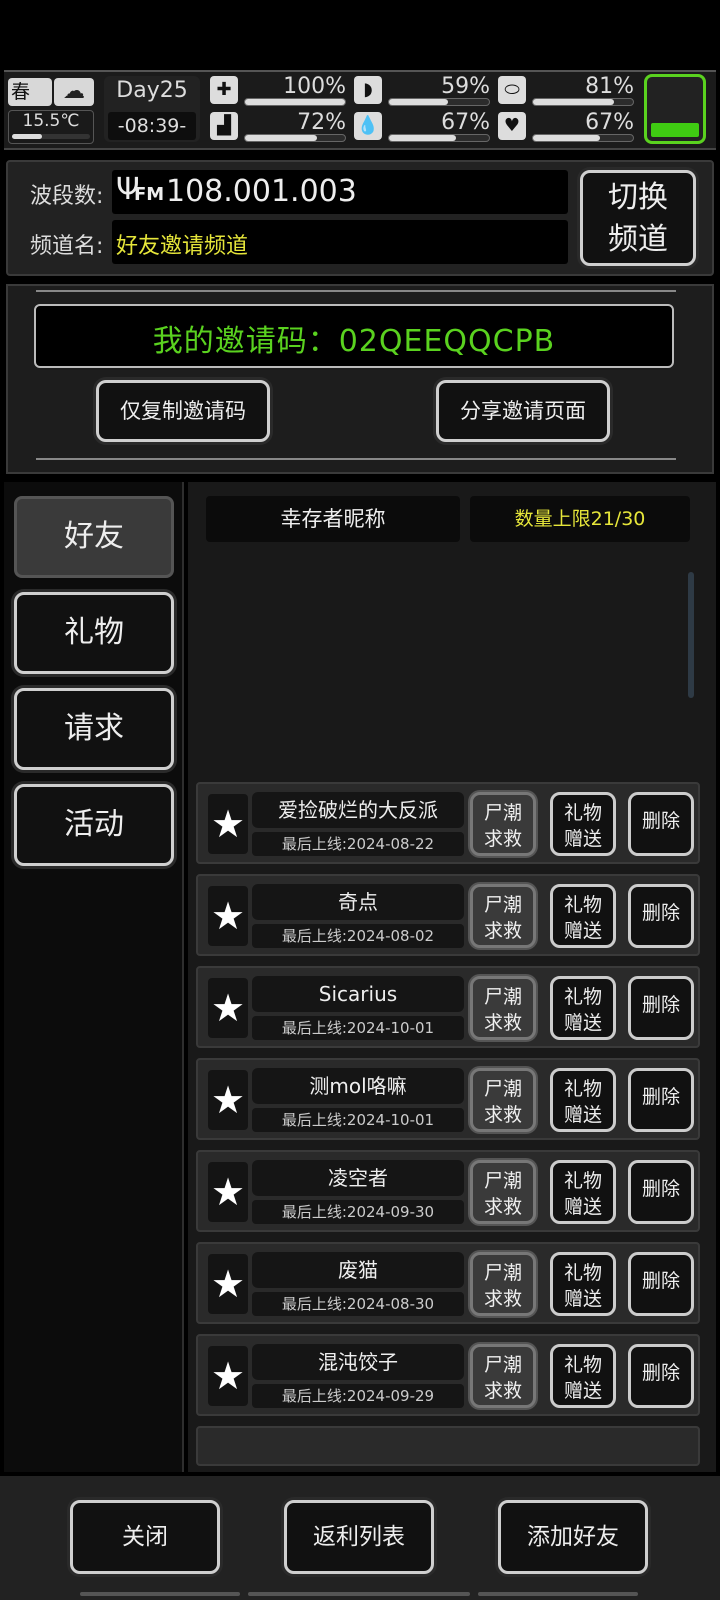 The width and height of the screenshot is (720, 1600). What do you see at coordinates (358, 1304) in the screenshot?
I see `last-online: 最后上线:2024-08-30` at bounding box center [358, 1304].